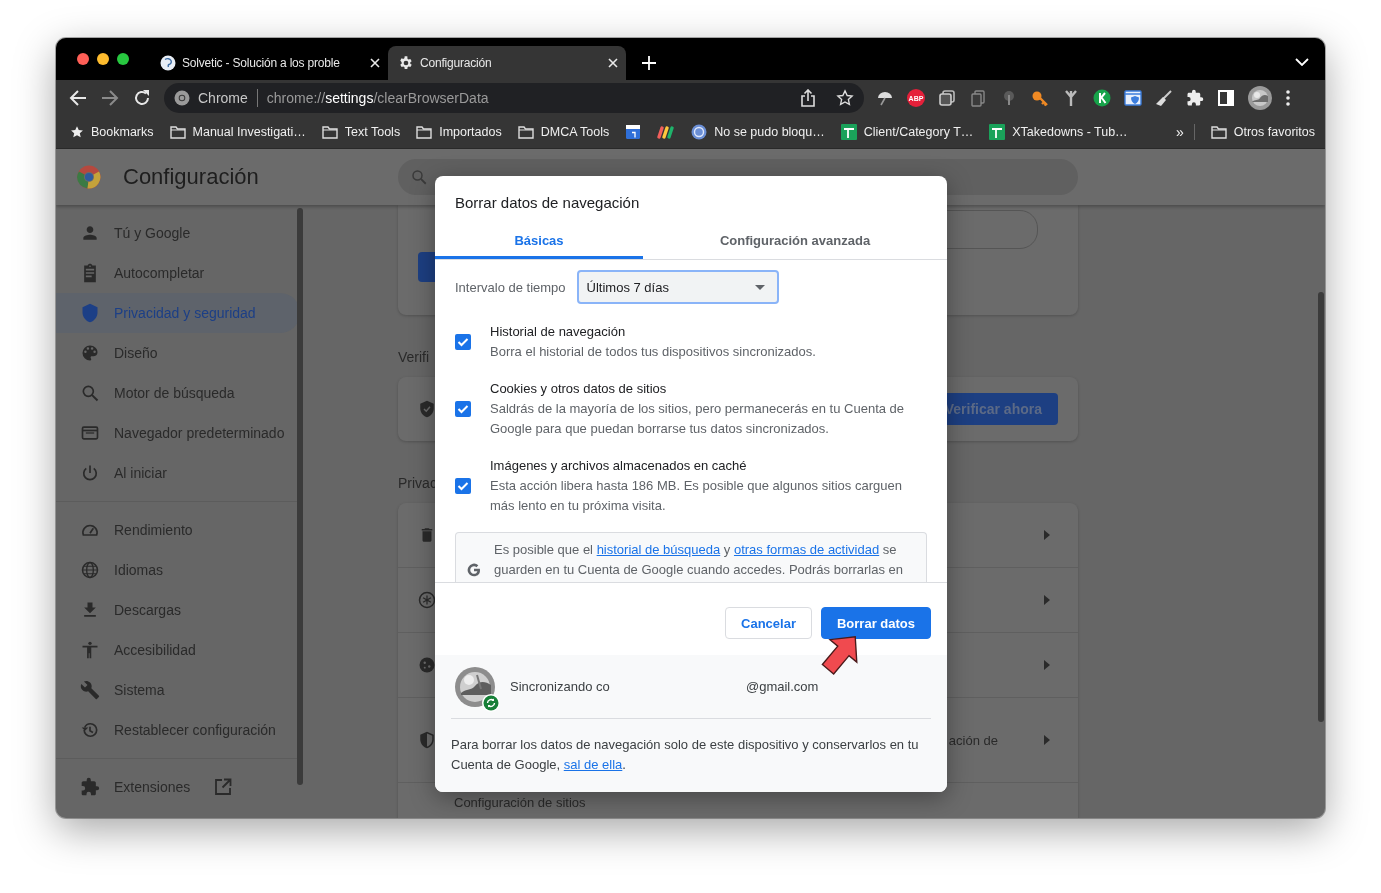  Describe the element at coordinates (1288, 98) in the screenshot. I see `more-menu-icon` at that location.